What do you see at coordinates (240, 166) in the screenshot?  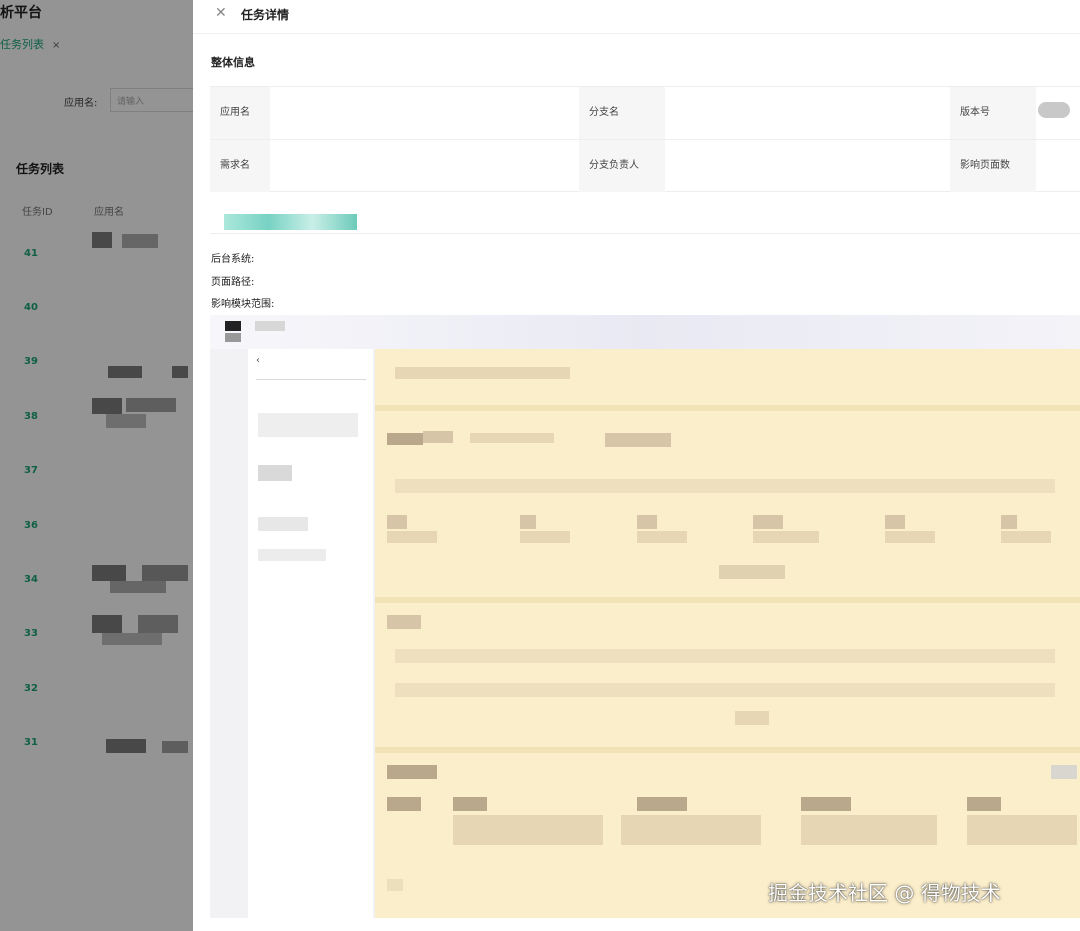 I see `label-requirement: 需求名` at bounding box center [240, 166].